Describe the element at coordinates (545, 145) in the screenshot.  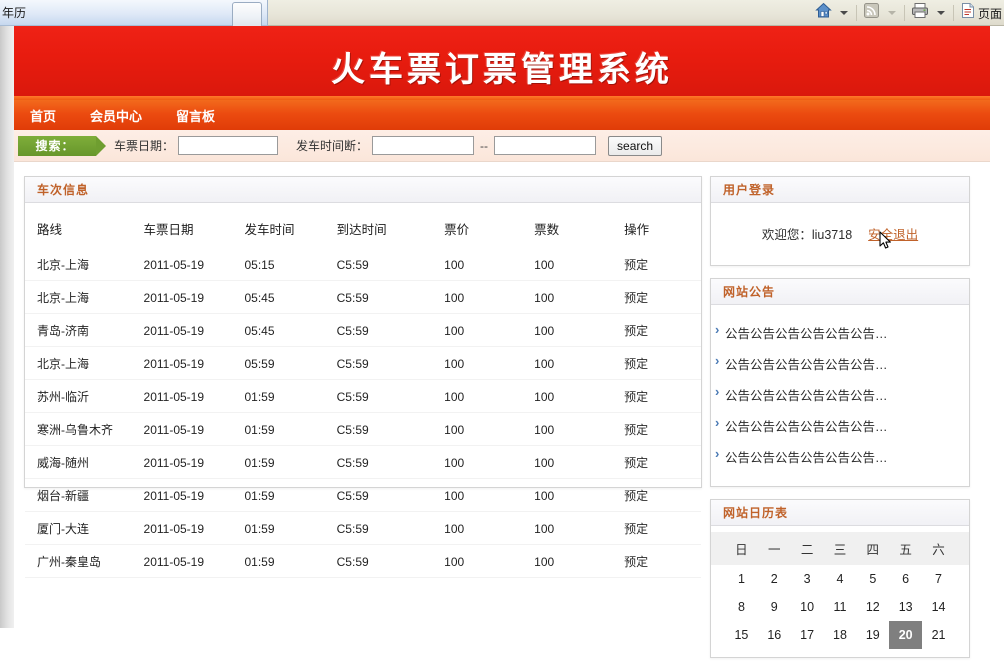
I see `depart-time-to-input` at that location.